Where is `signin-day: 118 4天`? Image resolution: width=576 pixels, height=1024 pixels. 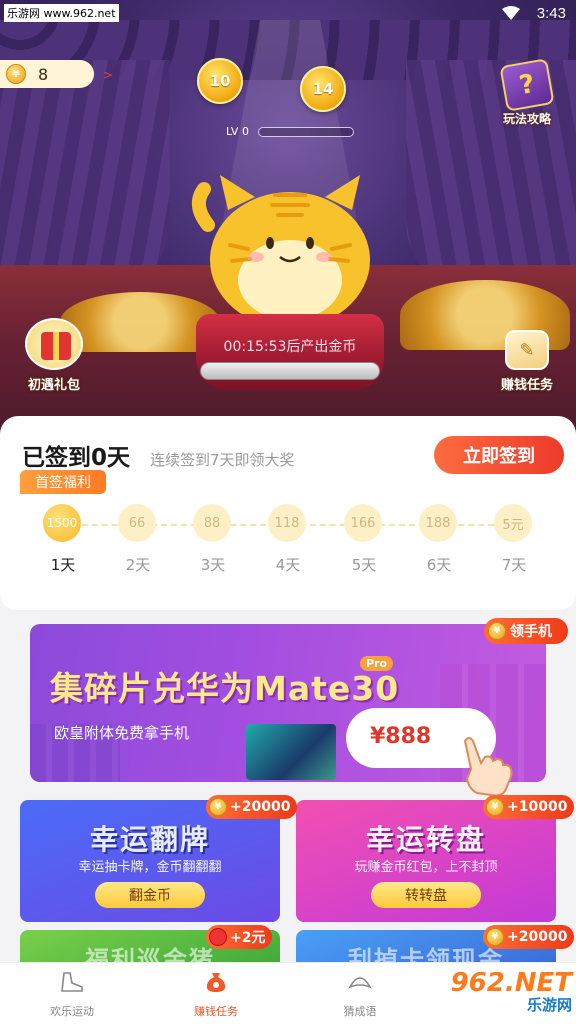 signin-day: 118 4天 is located at coordinates (288, 539).